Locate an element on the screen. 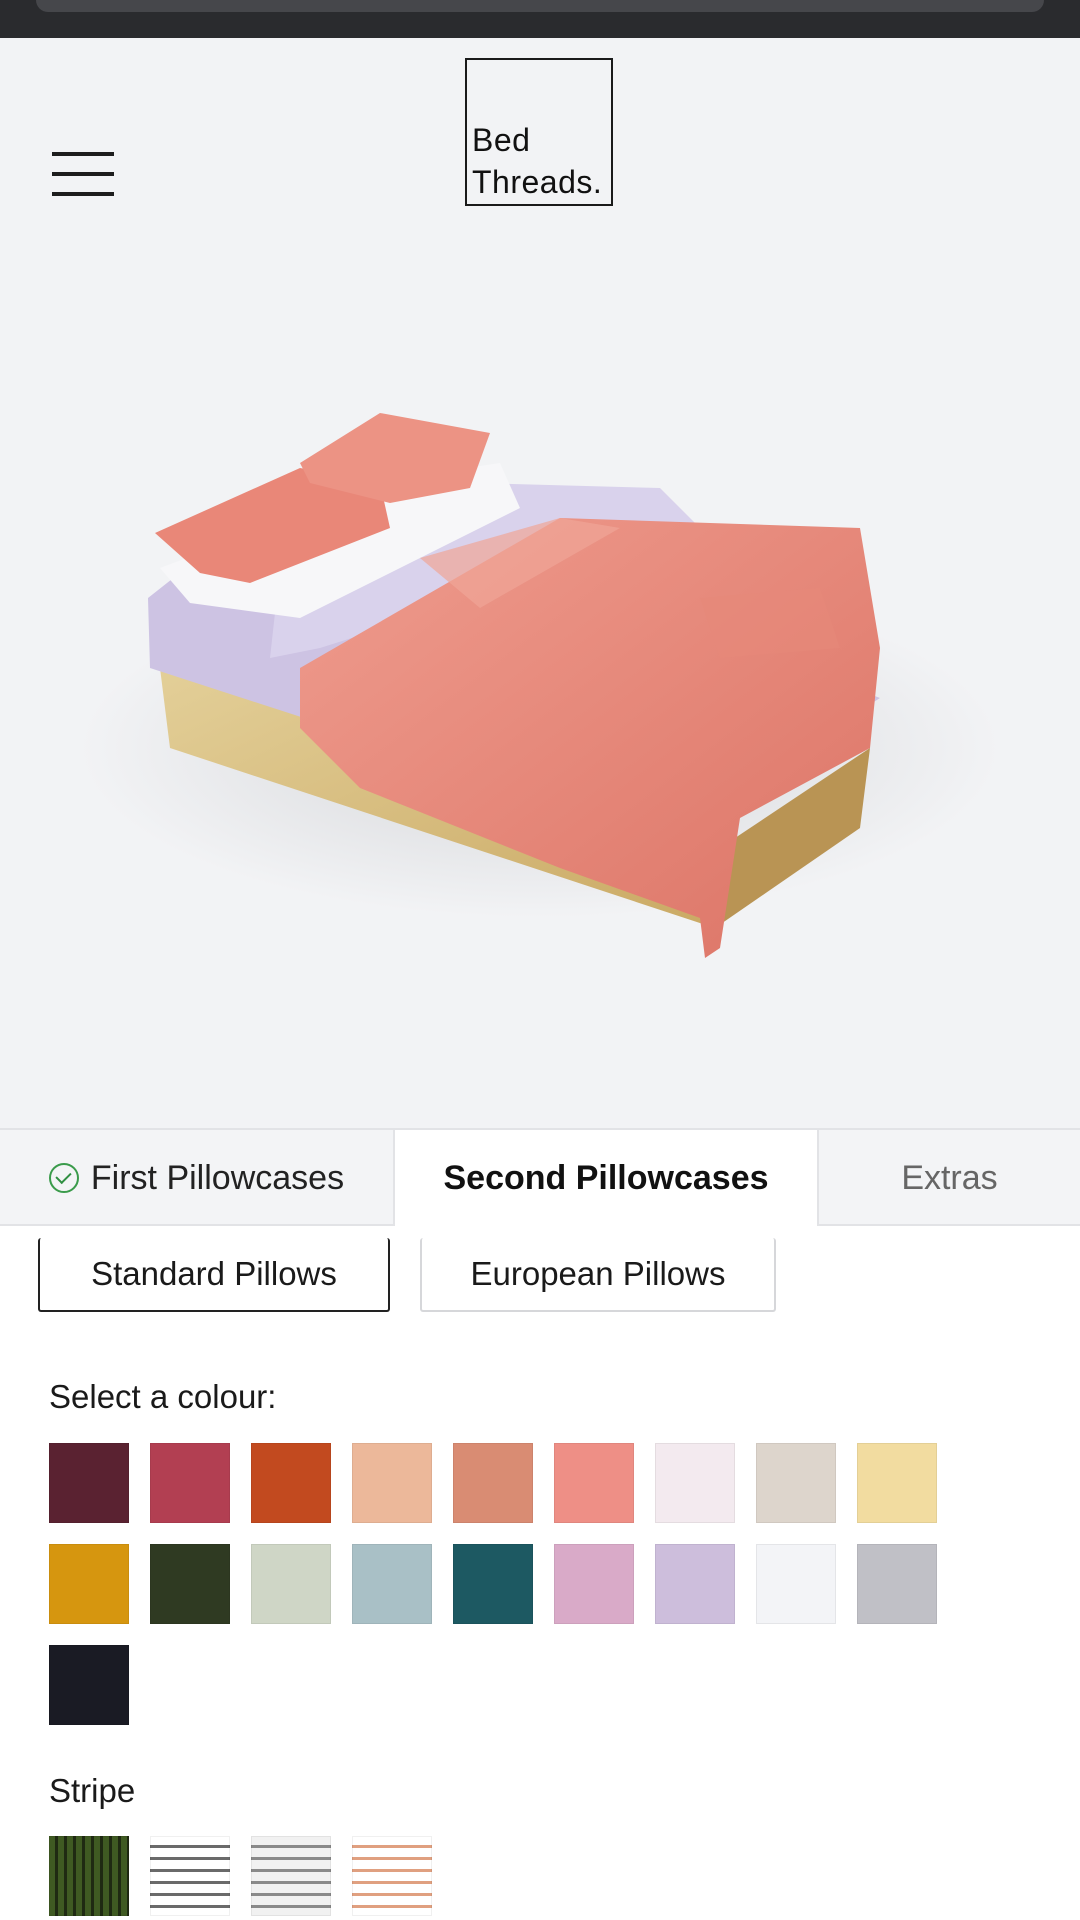  standard-pillows-button: Standard Pillows is located at coordinates (214, 1275).